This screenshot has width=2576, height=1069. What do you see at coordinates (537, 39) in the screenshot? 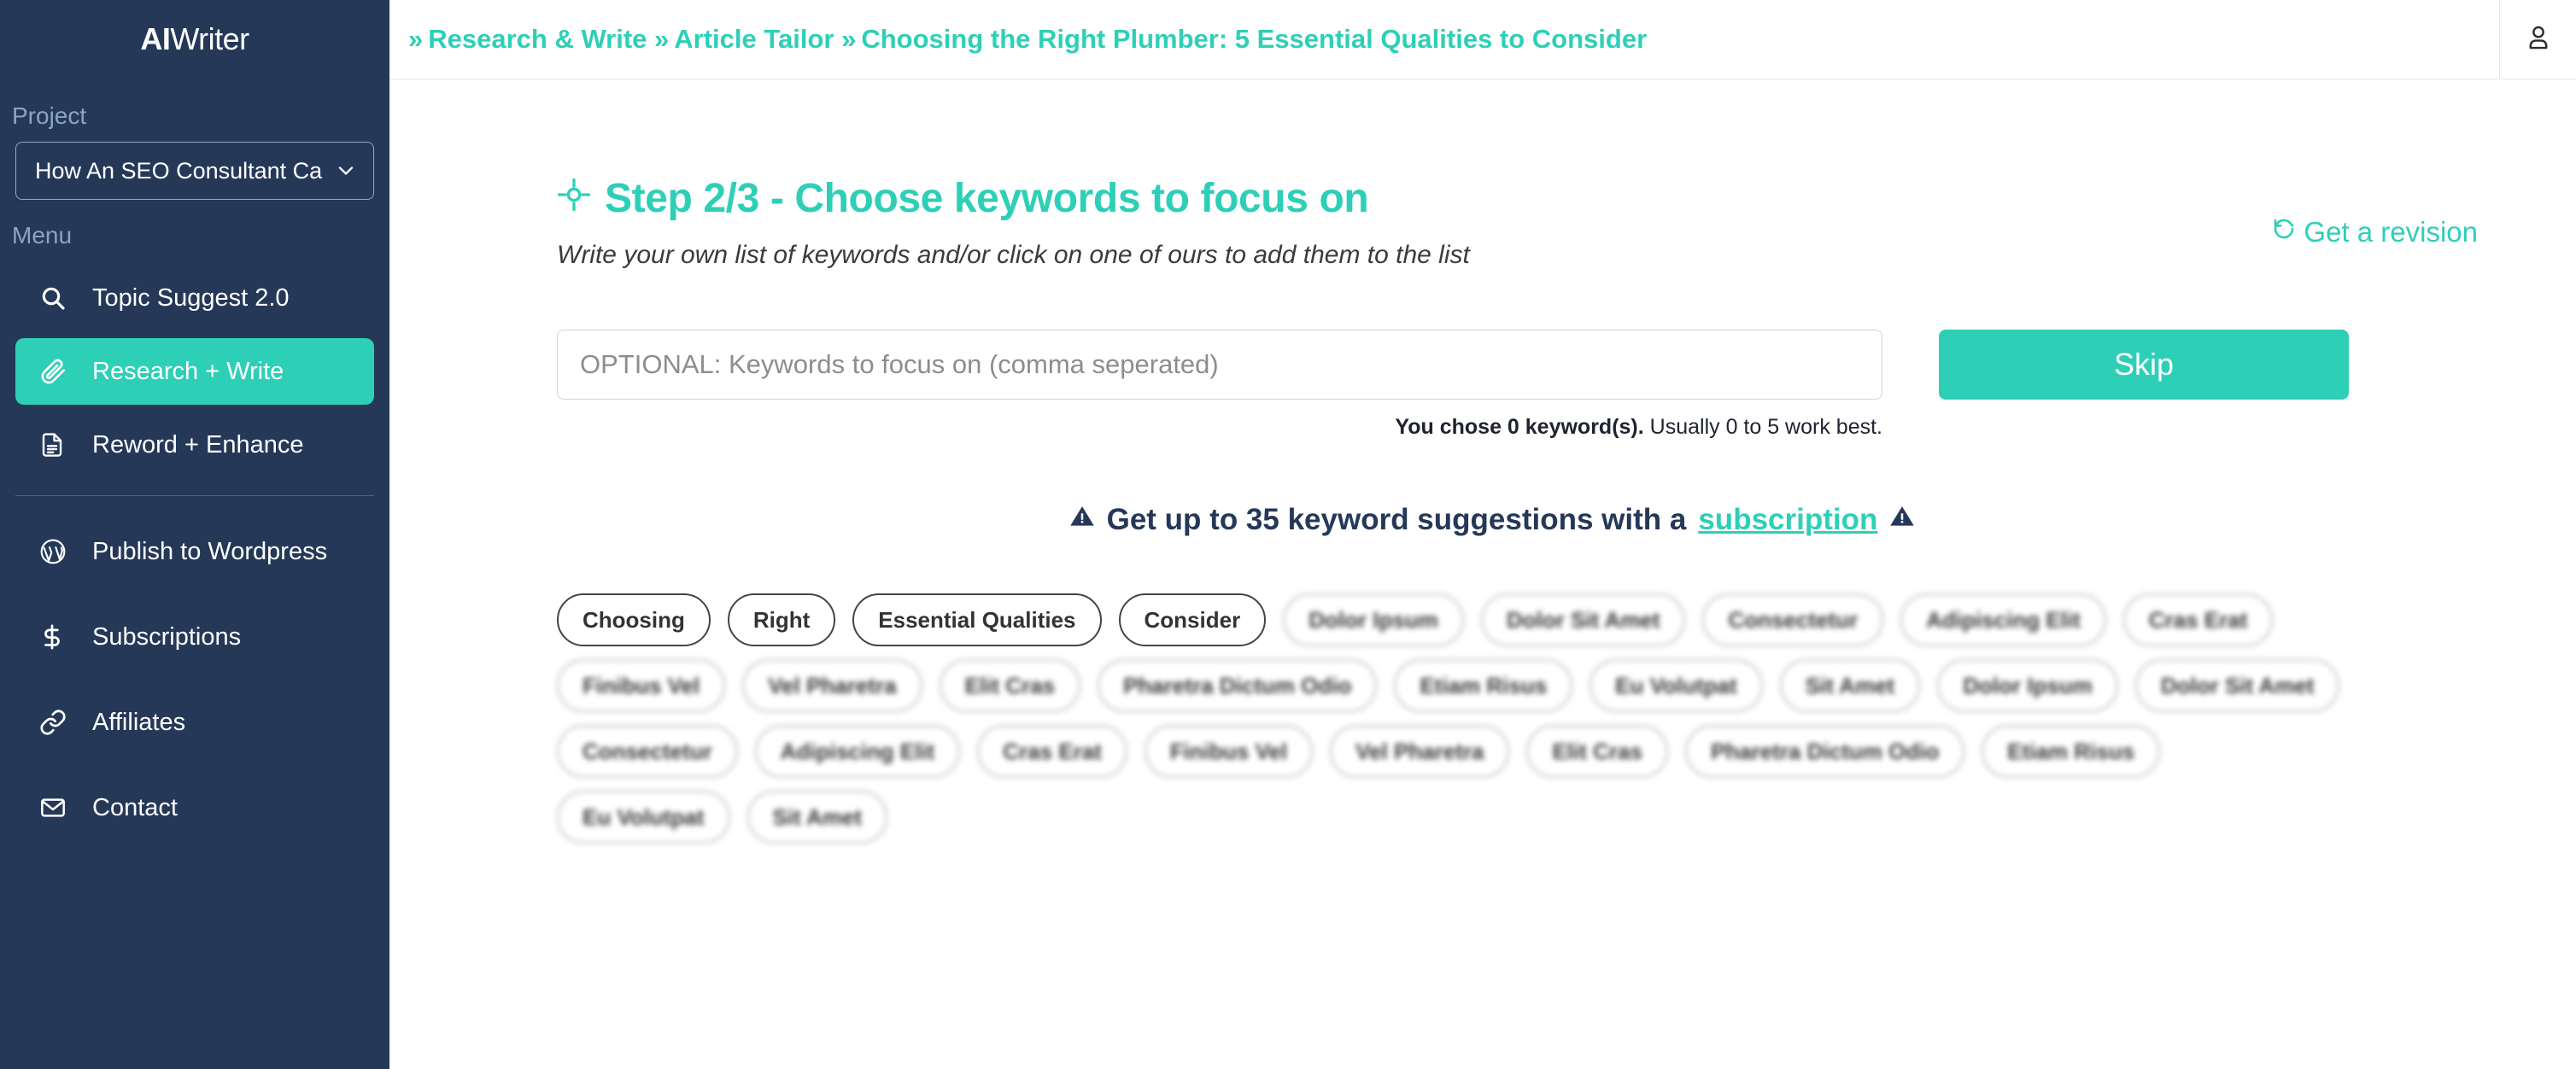
I see `breadcrumb-item-research-write: Research & Write` at bounding box center [537, 39].